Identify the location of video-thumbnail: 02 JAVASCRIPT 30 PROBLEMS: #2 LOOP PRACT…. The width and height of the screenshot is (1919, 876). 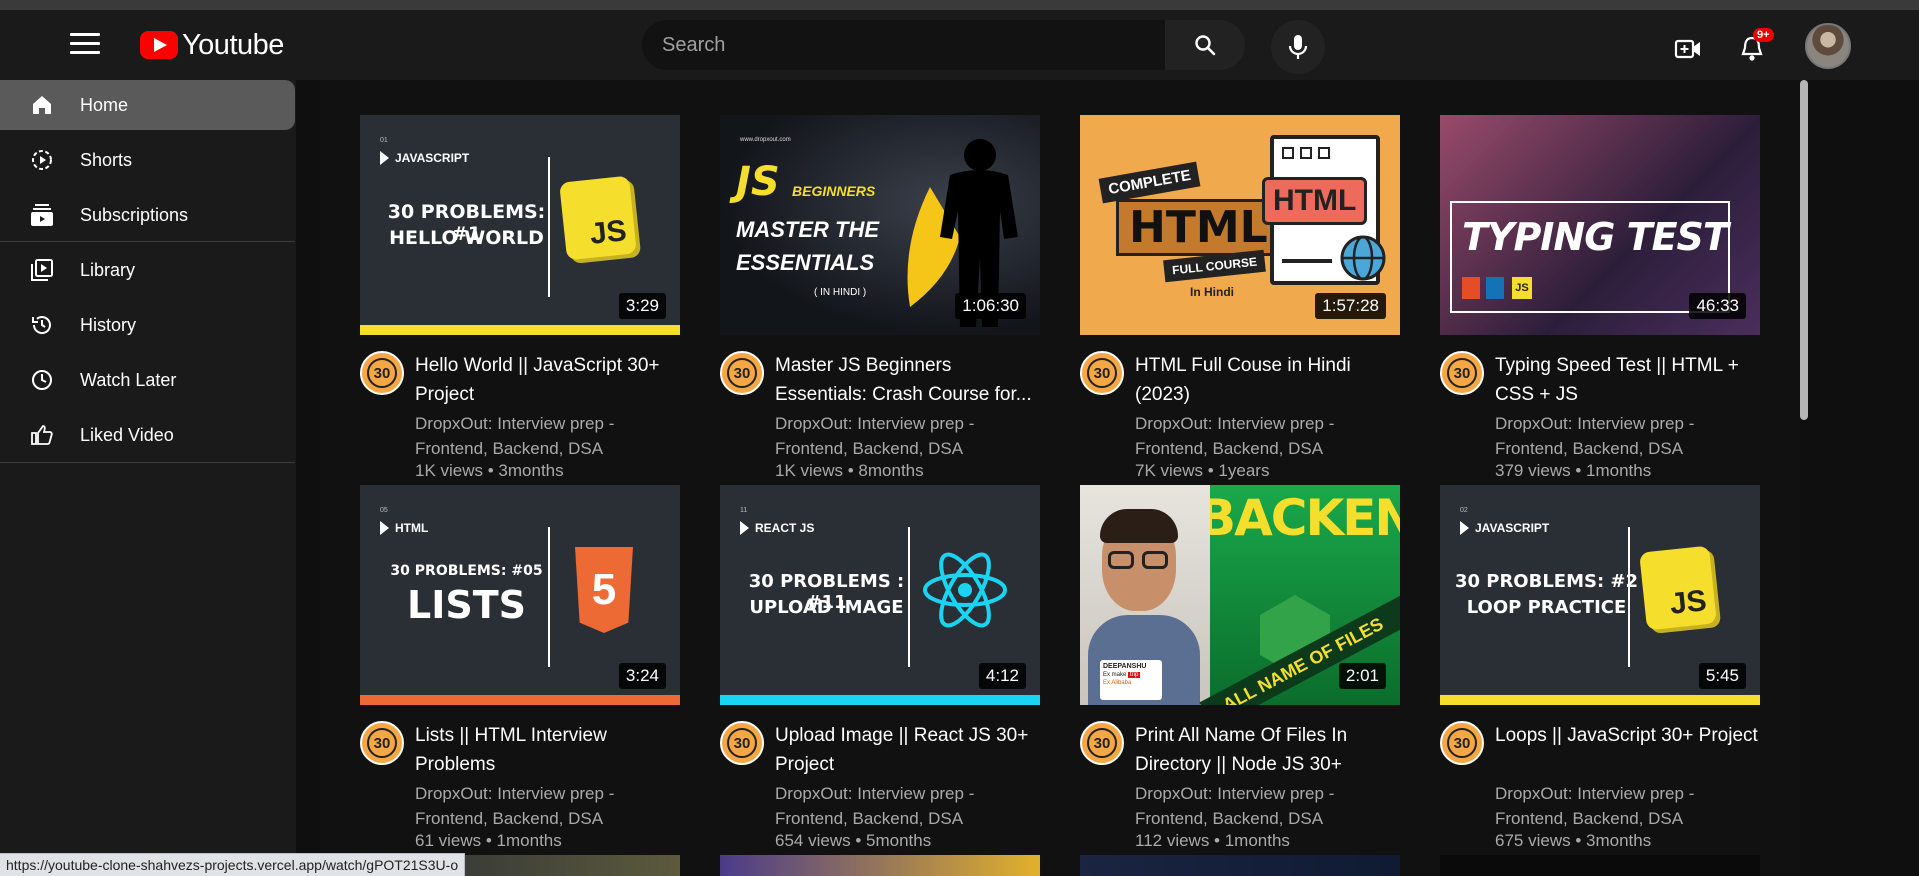
(1600, 595).